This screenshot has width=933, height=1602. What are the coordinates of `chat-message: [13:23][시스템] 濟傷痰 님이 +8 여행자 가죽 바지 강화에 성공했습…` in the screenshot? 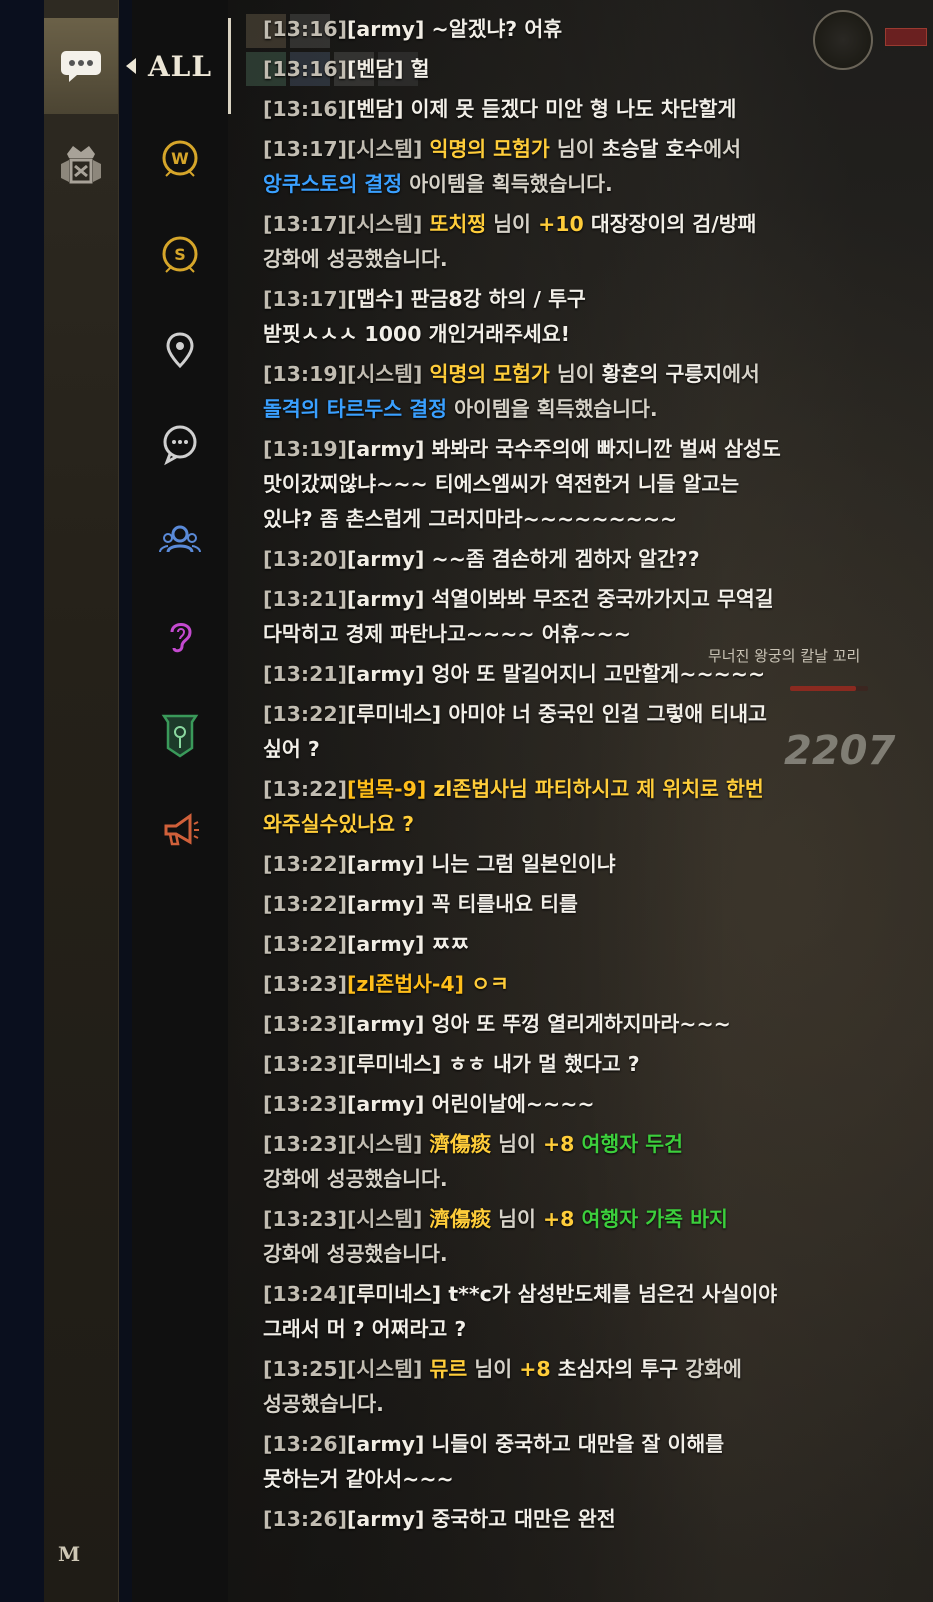 It's located at (563, 1237).